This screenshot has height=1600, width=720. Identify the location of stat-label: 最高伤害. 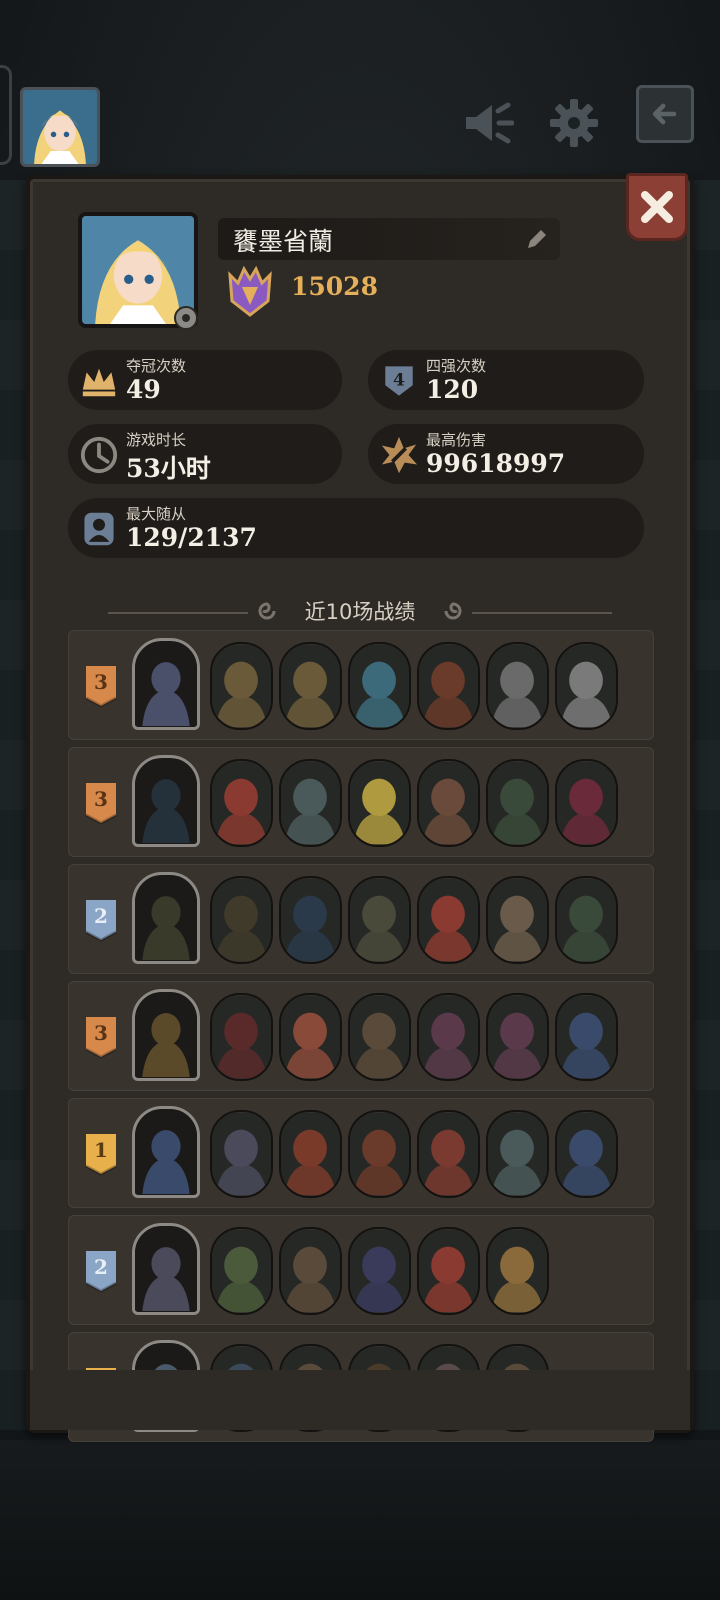
(456, 440).